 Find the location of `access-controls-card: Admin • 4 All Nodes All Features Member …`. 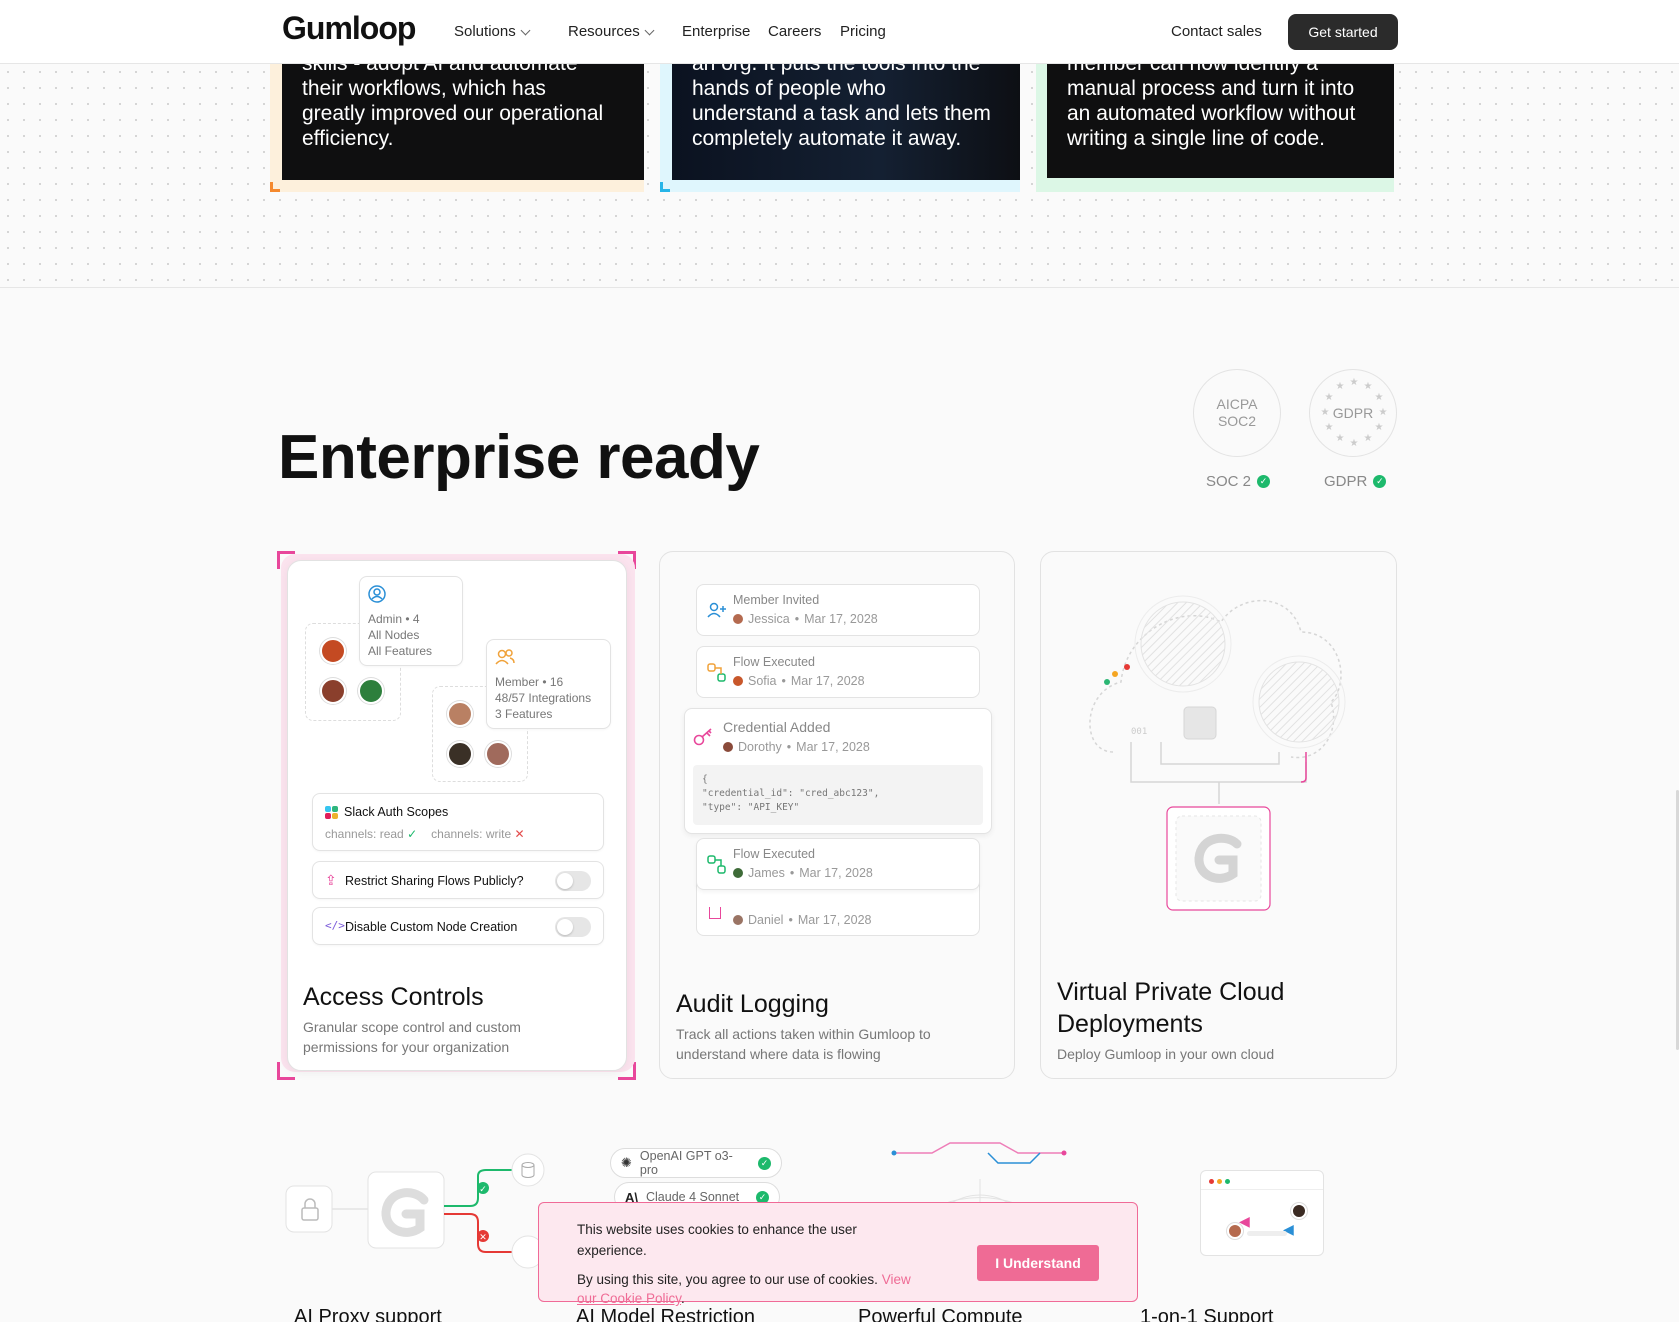

access-controls-card: Admin • 4 All Nodes All Features Member … is located at coordinates (457, 815).